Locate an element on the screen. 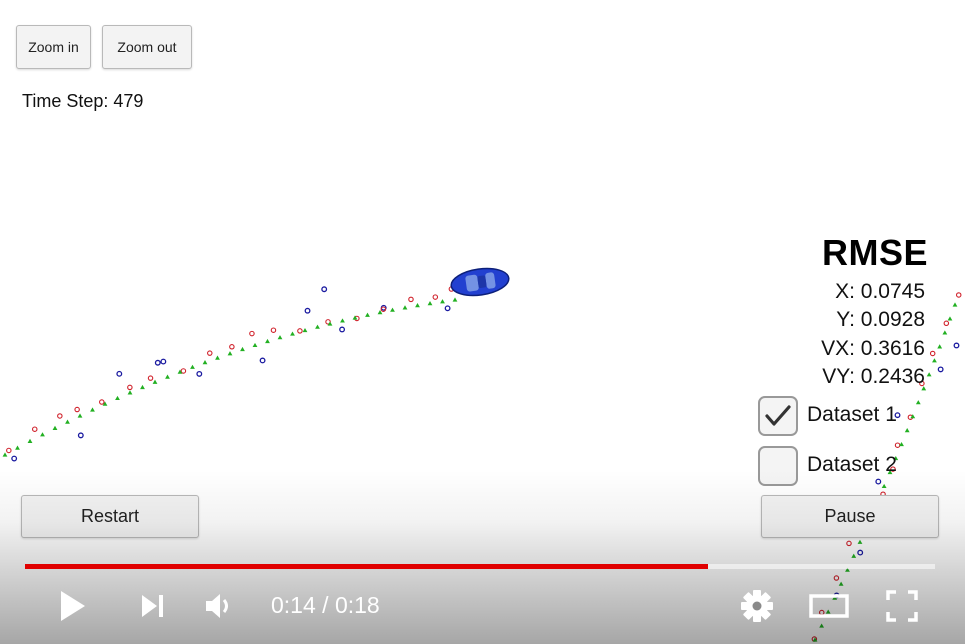 Image resolution: width=965 pixels, height=644 pixels. restart-button: Restart is located at coordinates (110, 516).